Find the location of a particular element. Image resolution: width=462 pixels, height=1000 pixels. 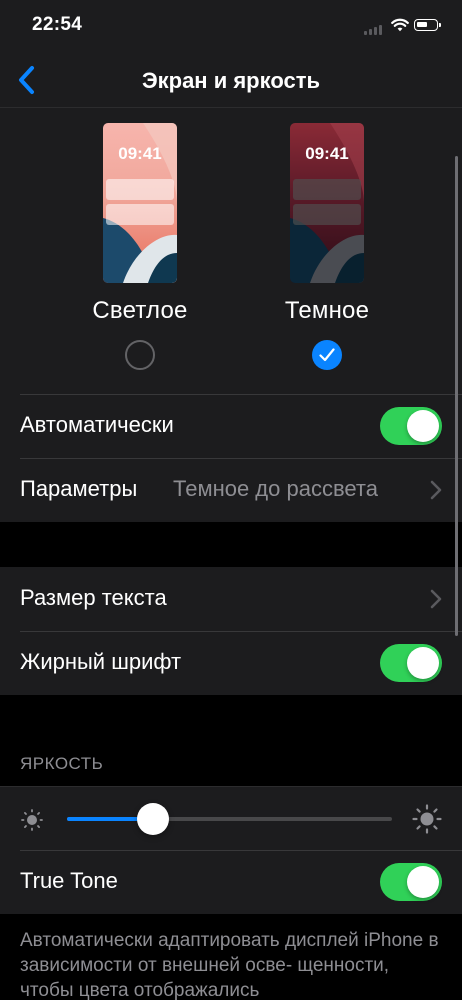

bold-text-label: Жирный шрифт is located at coordinates (101, 661).